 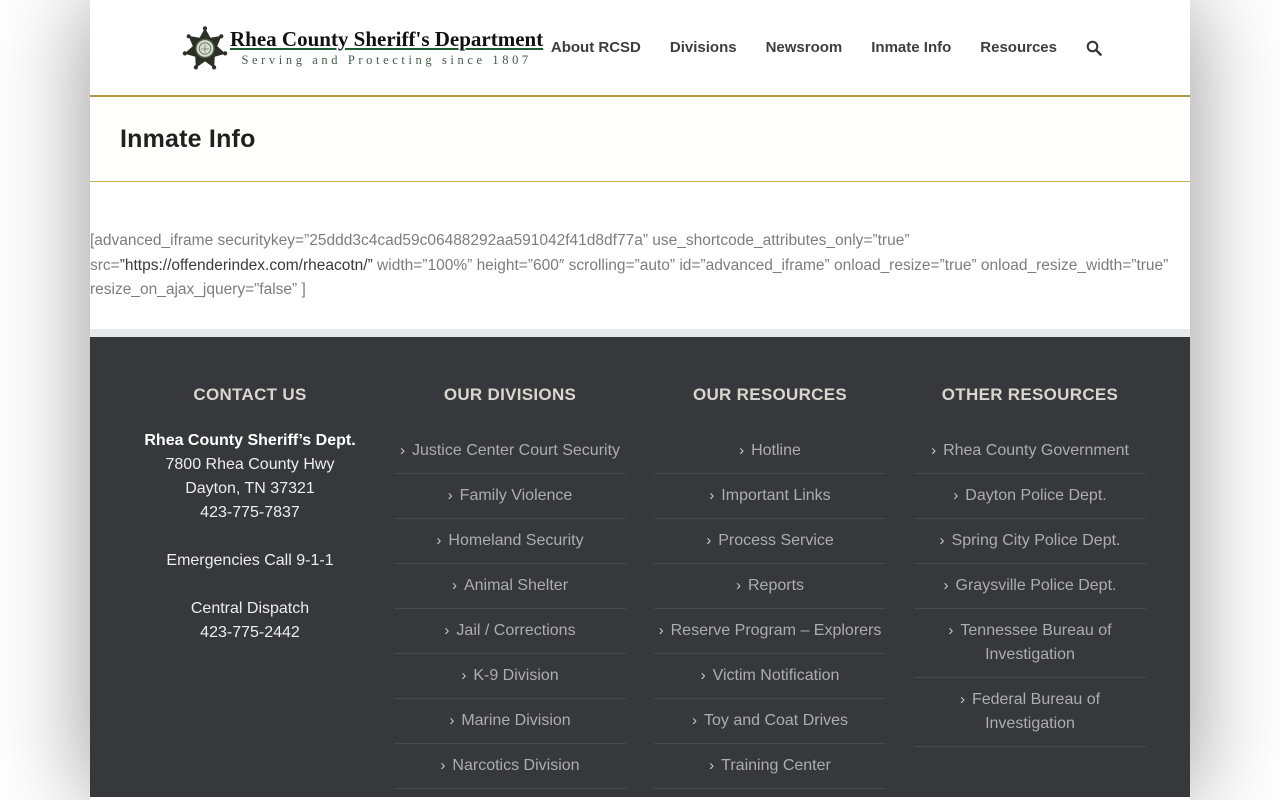 What do you see at coordinates (250, 394) in the screenshot?
I see `footer-heading-contact: CONTACT US` at bounding box center [250, 394].